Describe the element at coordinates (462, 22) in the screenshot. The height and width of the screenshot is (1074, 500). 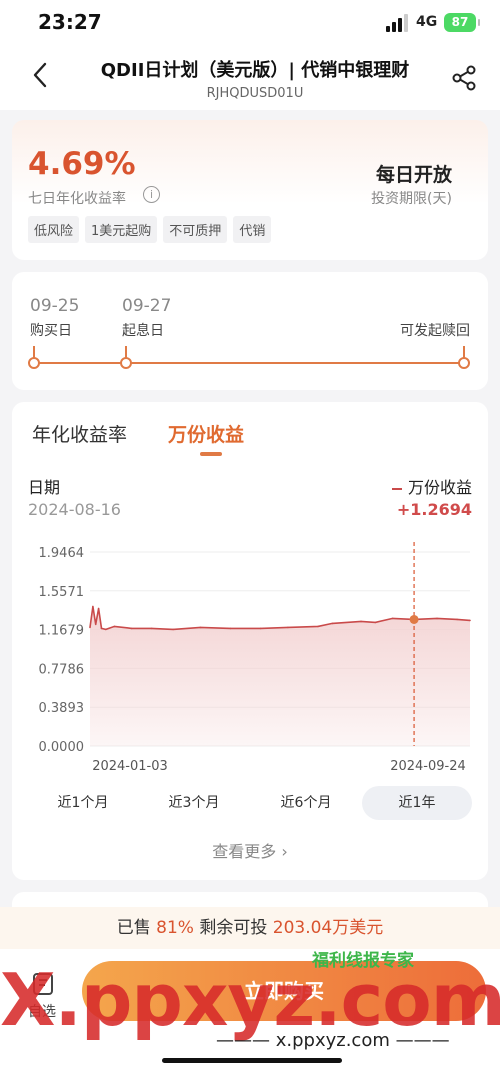
I see `battery-icon: 87` at that location.